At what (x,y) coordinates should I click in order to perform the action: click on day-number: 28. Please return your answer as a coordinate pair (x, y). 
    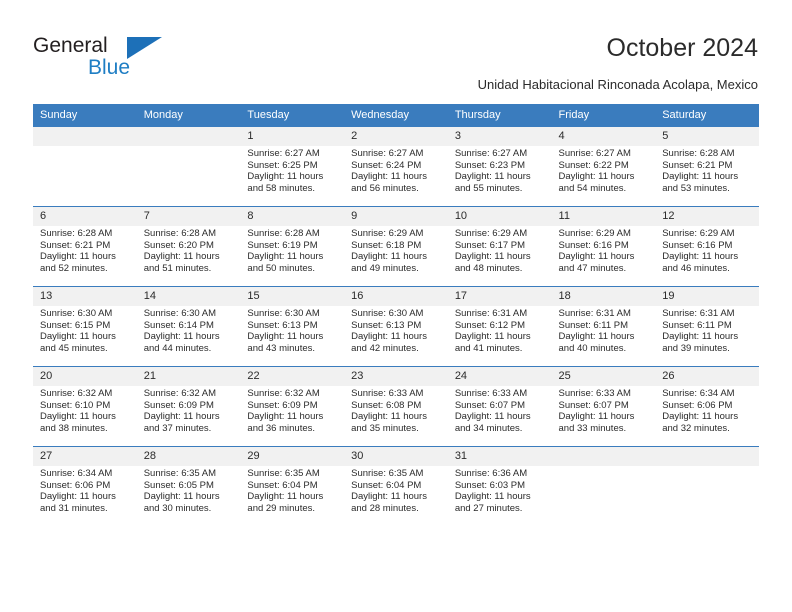
    Looking at the image, I should click on (188, 456).